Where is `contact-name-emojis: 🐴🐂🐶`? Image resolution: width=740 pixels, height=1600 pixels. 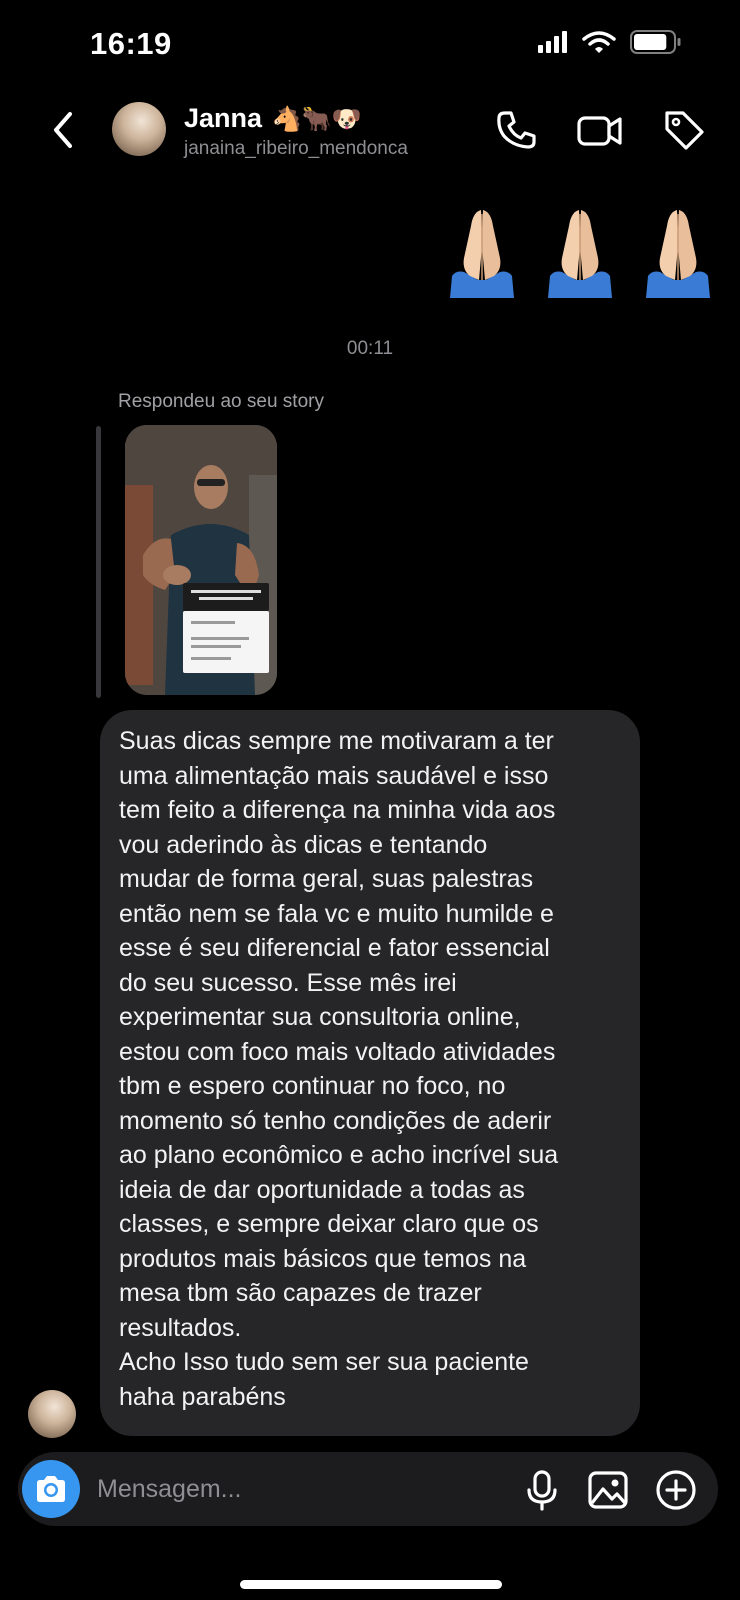 contact-name-emojis: 🐴🐂🐶 is located at coordinates (317, 118).